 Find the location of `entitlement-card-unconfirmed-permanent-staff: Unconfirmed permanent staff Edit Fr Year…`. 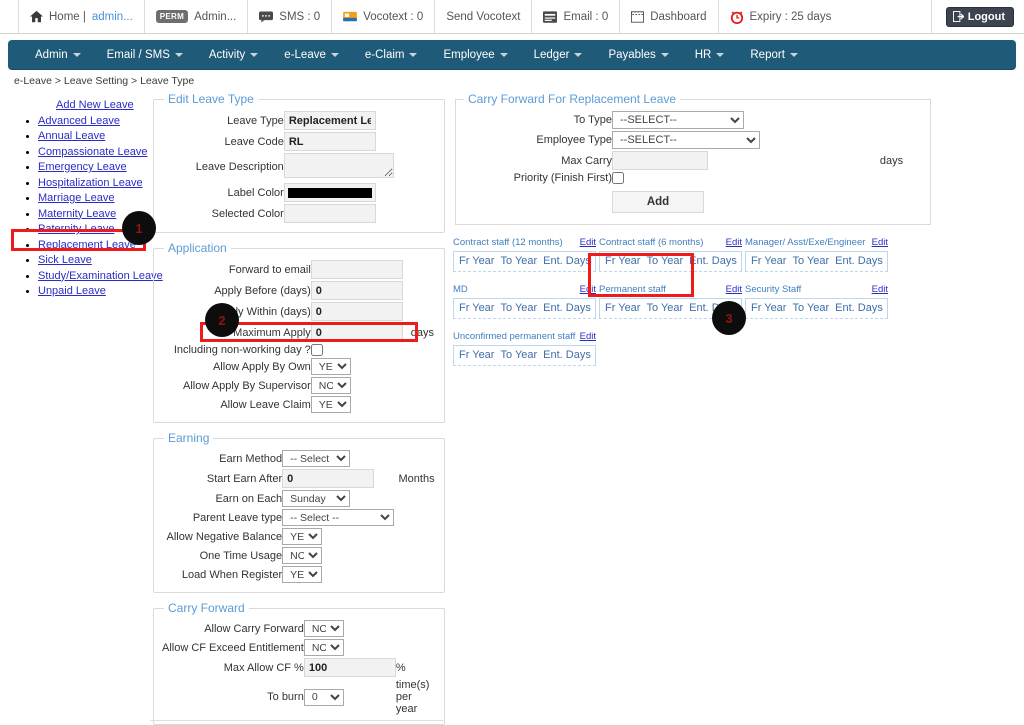

entitlement-card-unconfirmed-permanent-staff: Unconfirmed permanent staff Edit Fr Year… is located at coordinates (524, 349).